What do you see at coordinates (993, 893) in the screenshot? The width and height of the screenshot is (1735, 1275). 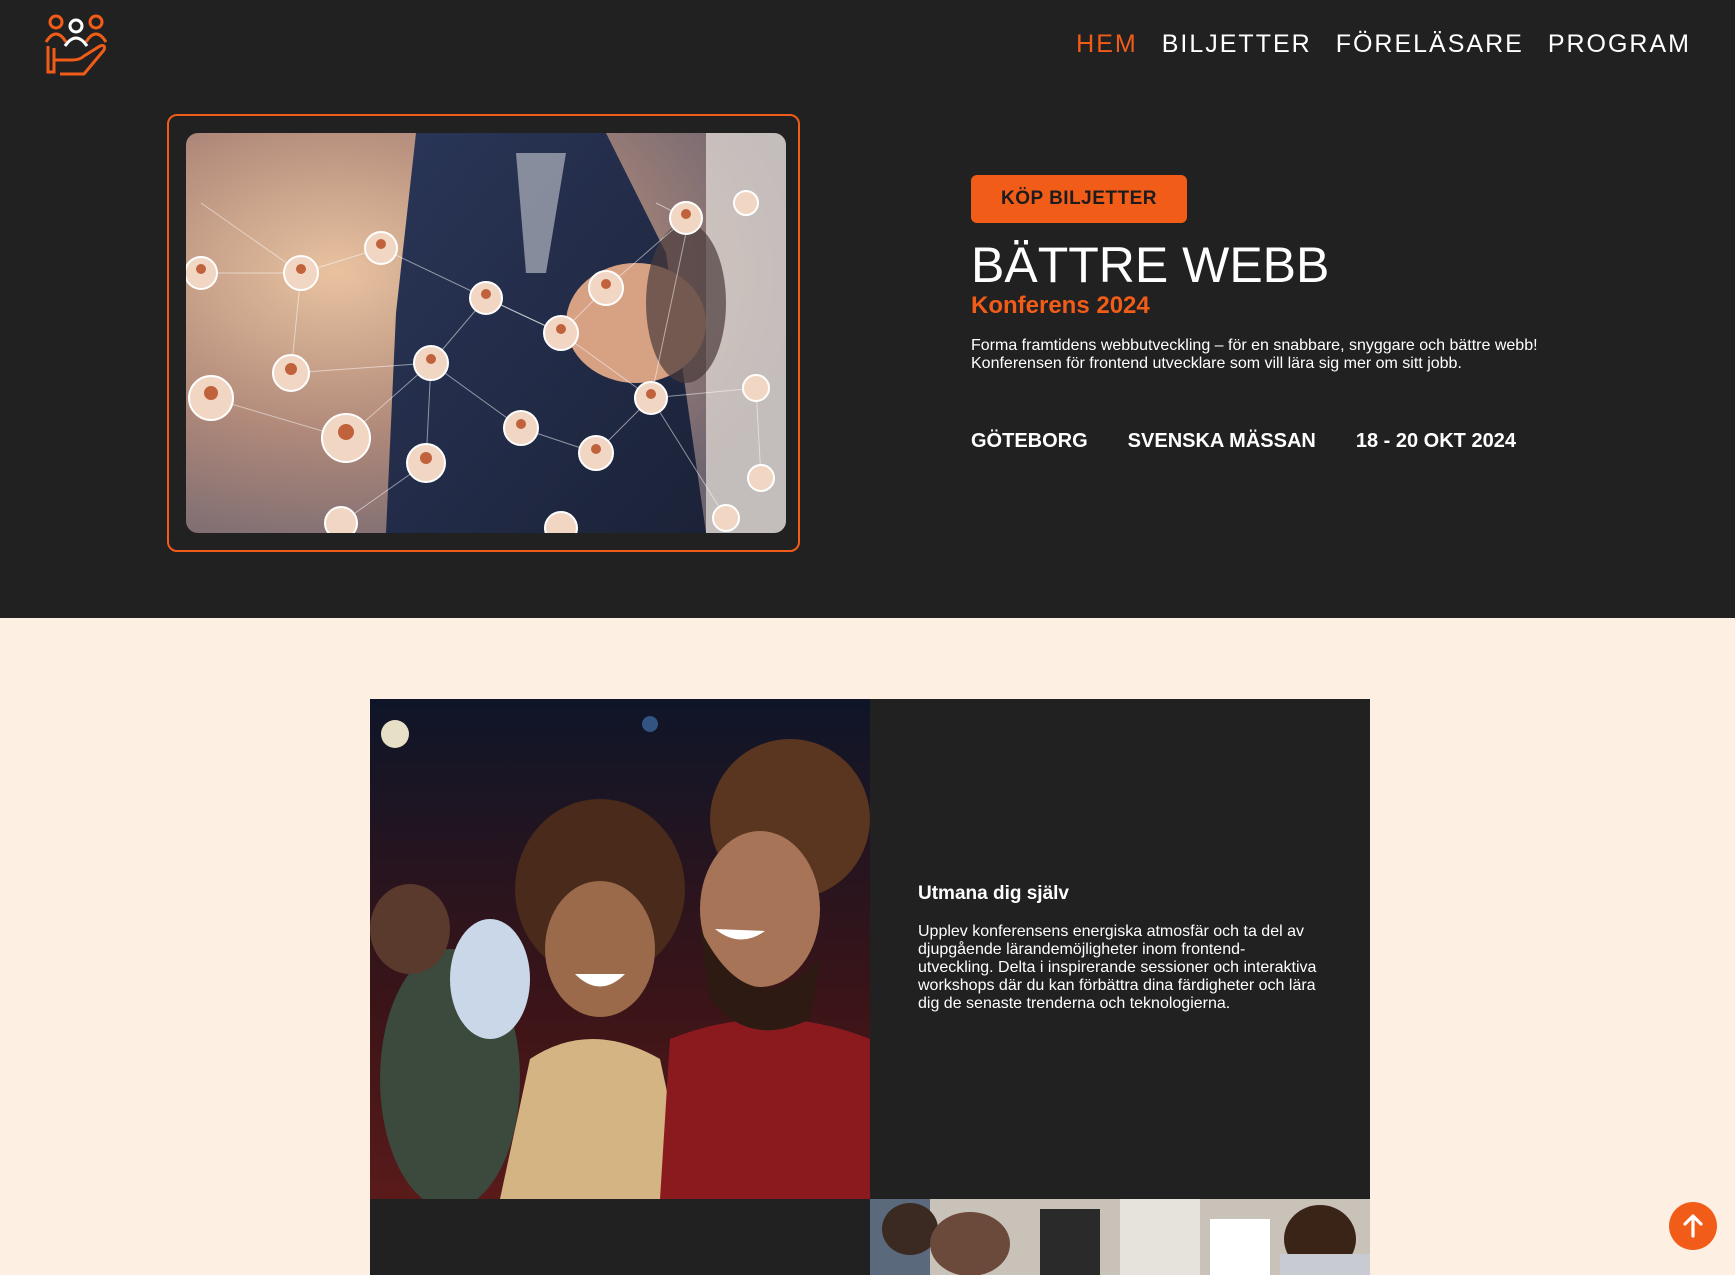 I see `feature-heading: Utmana dig själv` at bounding box center [993, 893].